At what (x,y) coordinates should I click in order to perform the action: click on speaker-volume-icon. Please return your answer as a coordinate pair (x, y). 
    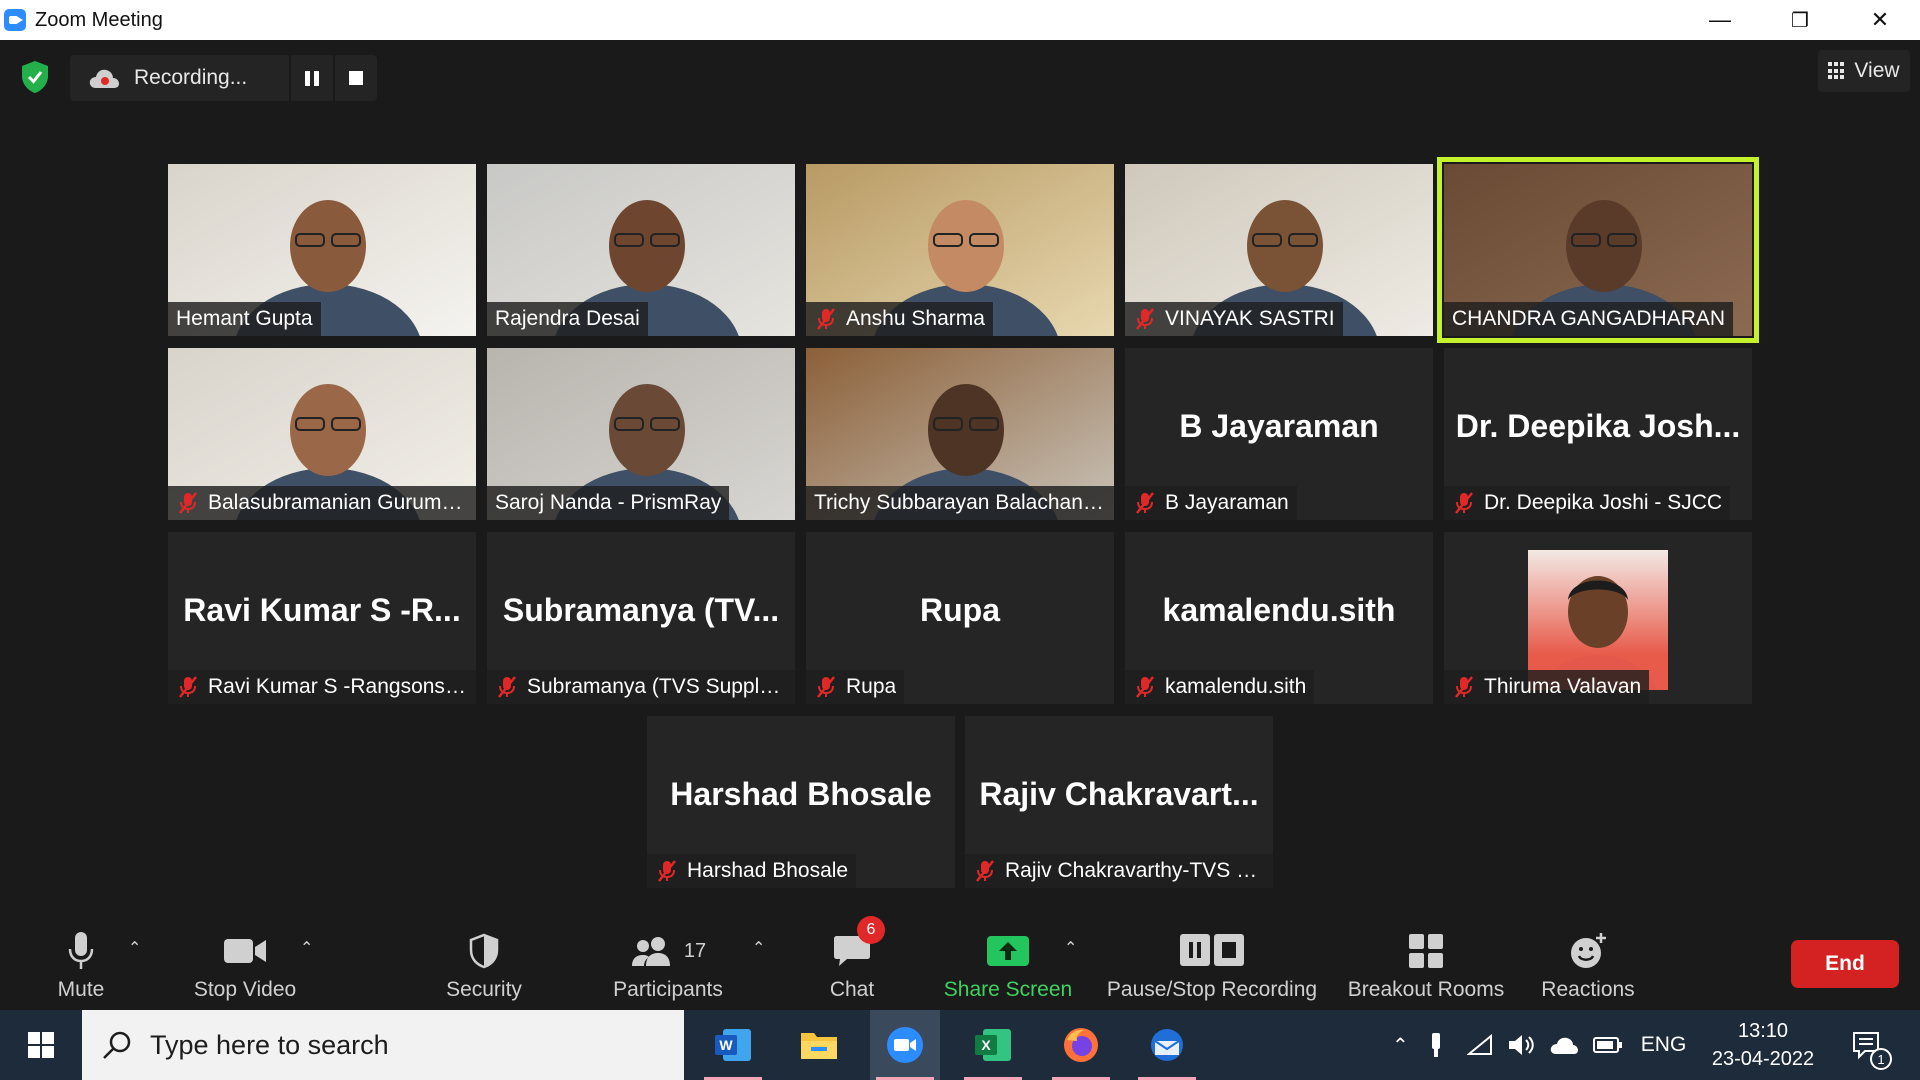
    Looking at the image, I should click on (1521, 1045).